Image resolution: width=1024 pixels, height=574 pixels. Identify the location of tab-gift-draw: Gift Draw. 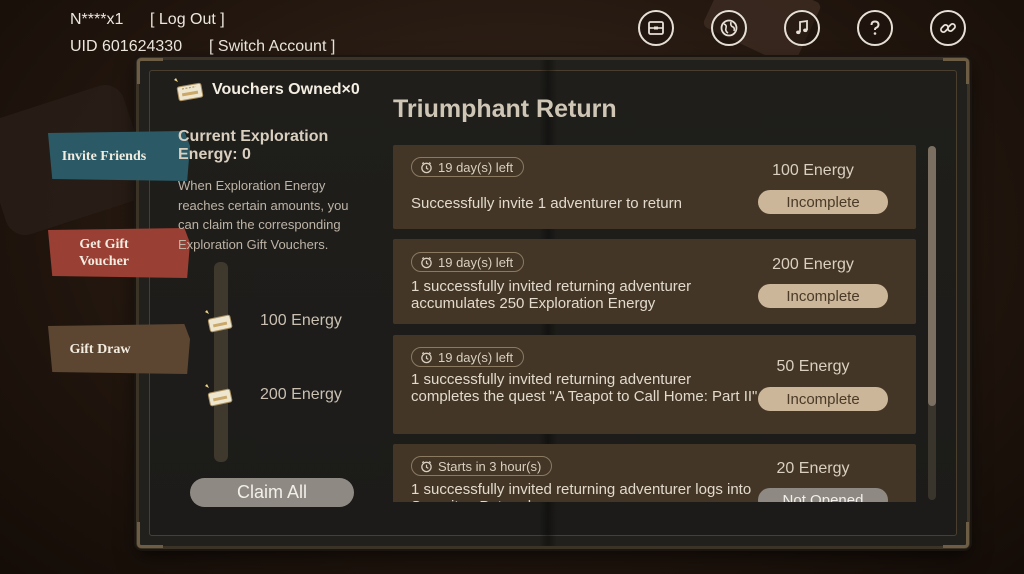
(119, 349).